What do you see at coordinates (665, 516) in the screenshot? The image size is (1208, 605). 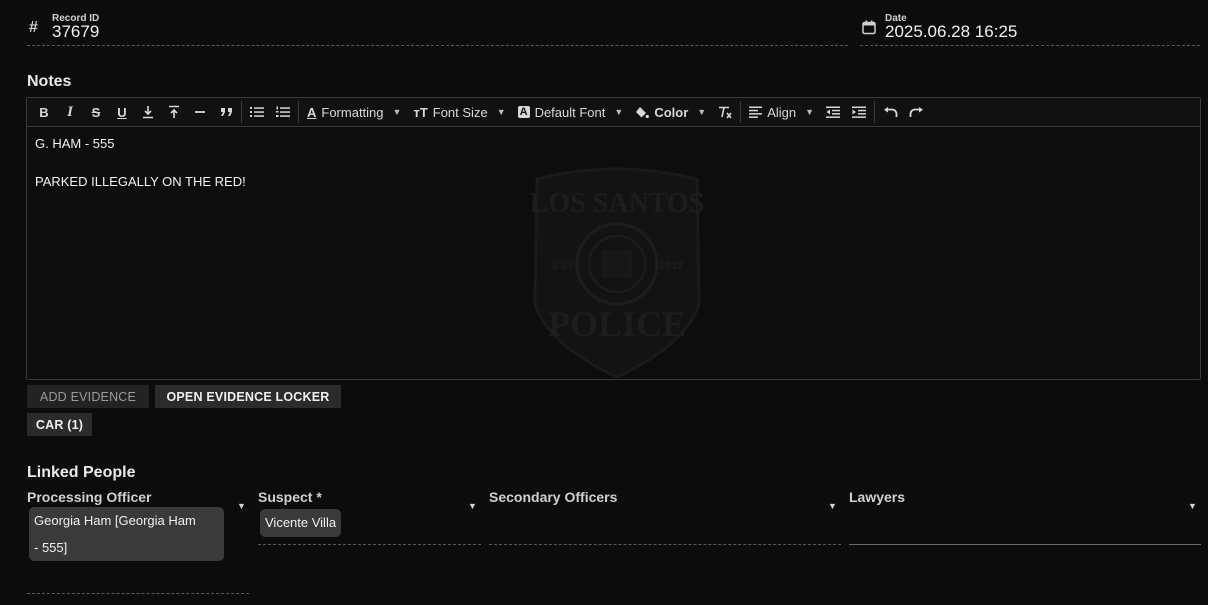 I see `secondary-officers-select: Secondary Officers ▼` at bounding box center [665, 516].